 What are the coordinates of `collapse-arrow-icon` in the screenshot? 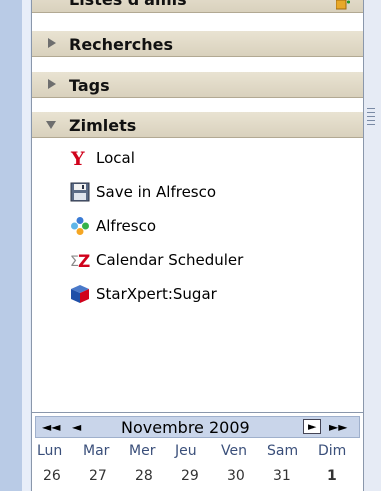 It's located at (51, 125).